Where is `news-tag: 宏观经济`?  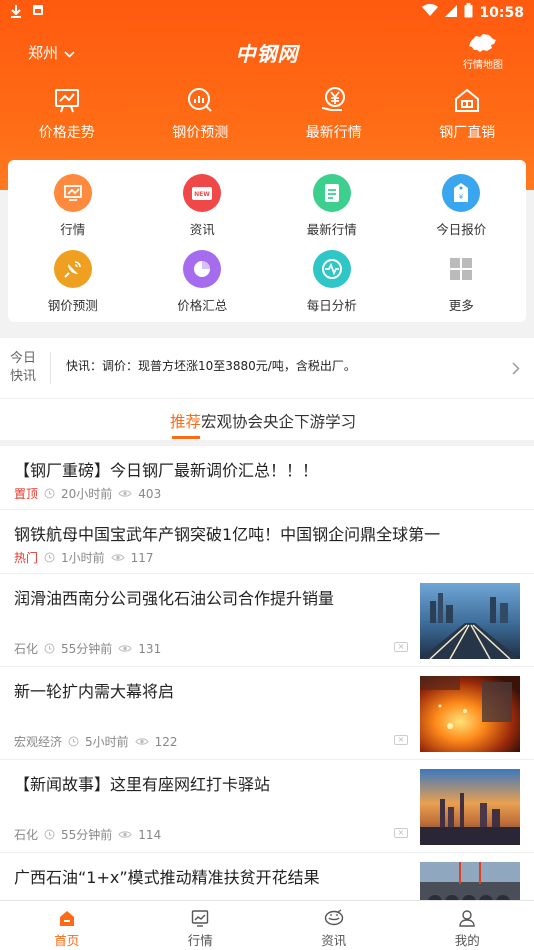 news-tag: 宏观经济 is located at coordinates (38, 742).